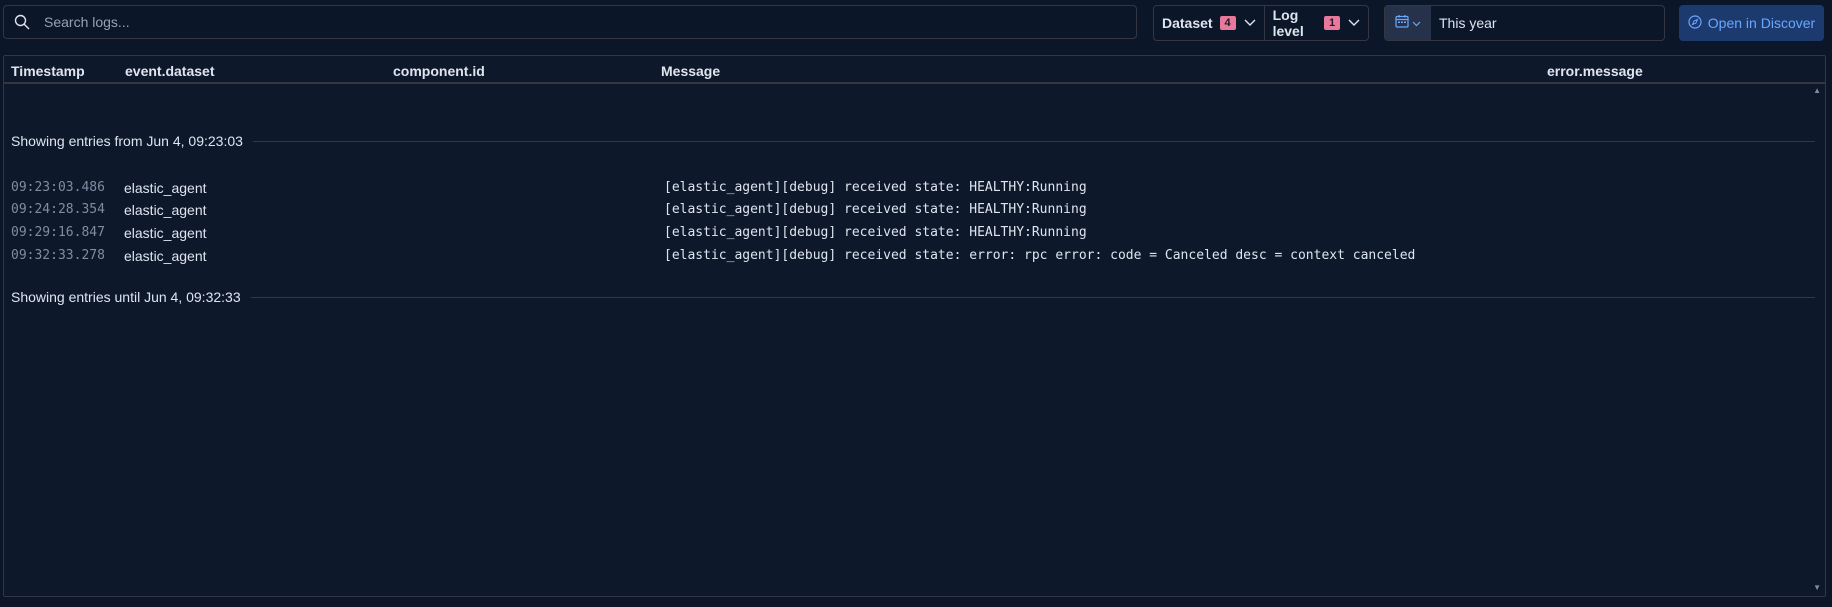 This screenshot has height=607, width=1832. I want to click on entries-end-label: Showing entries until Jun 4, 09:32:33, so click(126, 297).